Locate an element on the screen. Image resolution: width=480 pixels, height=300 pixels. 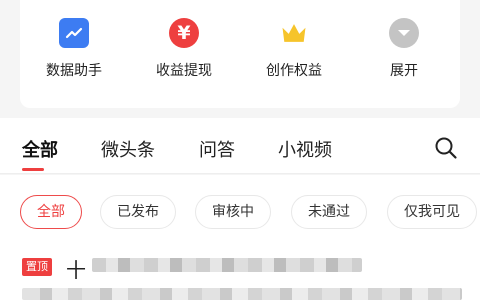
withdraw-earnings-tool: ¥ 收益提现 is located at coordinates (184, 49).